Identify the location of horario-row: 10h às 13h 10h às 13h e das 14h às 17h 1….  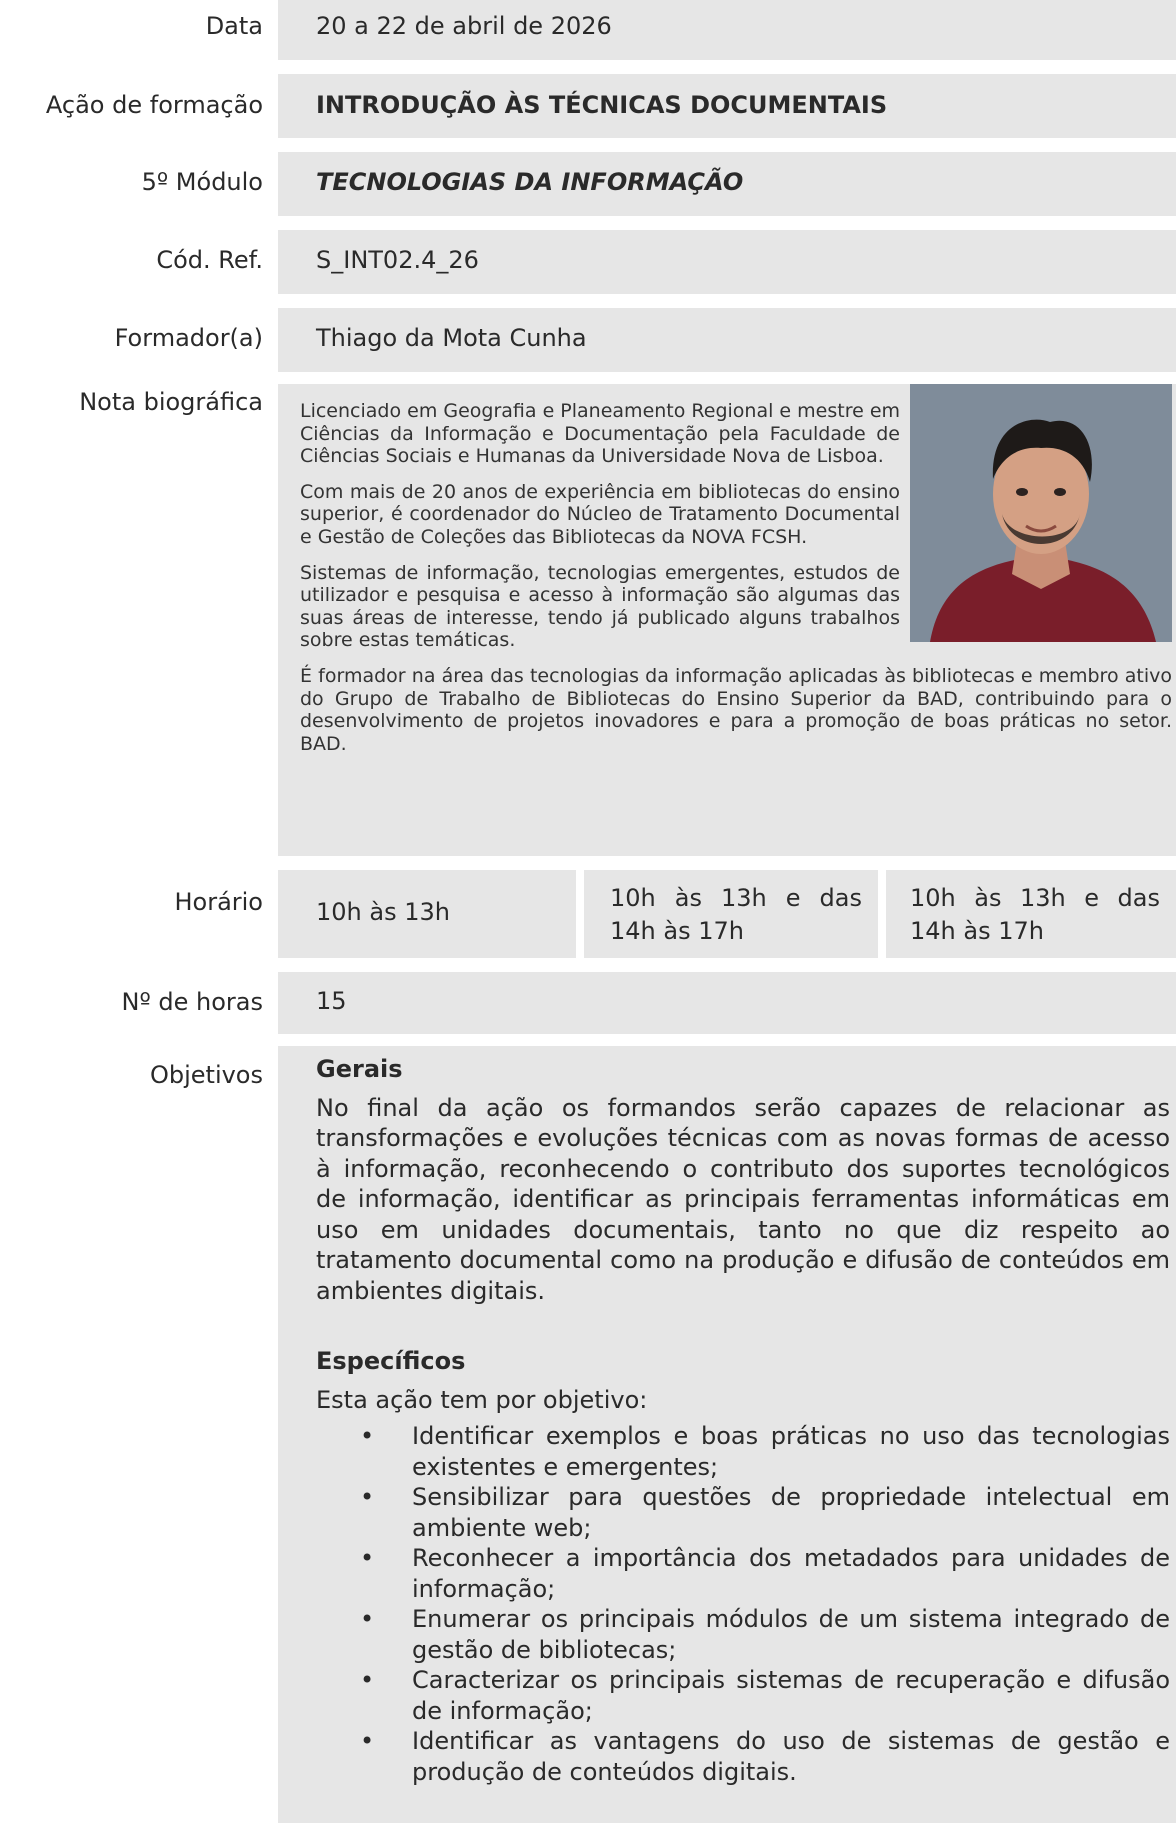
(727, 914).